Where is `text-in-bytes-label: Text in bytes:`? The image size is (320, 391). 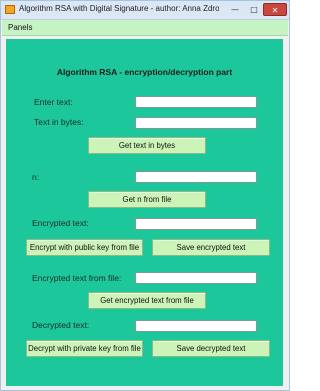
text-in-bytes-label: Text in bytes: is located at coordinates (59, 122).